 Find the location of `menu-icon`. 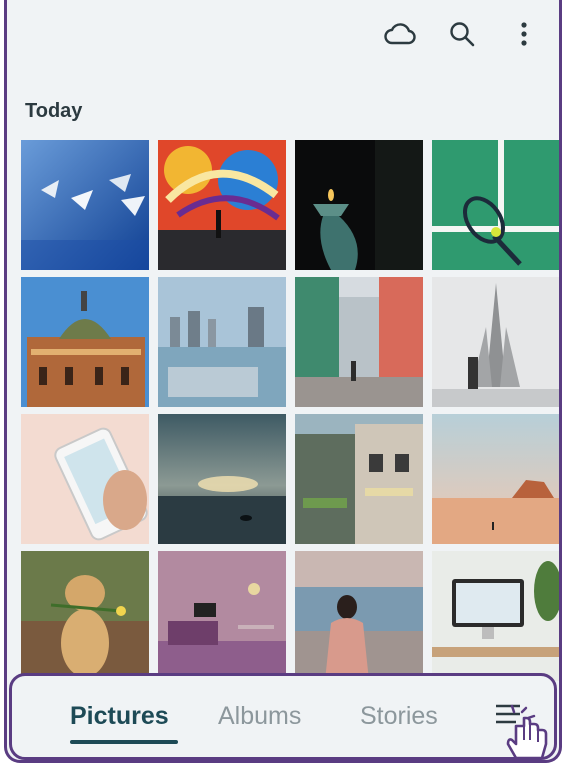

menu-icon is located at coordinates (522, 732).